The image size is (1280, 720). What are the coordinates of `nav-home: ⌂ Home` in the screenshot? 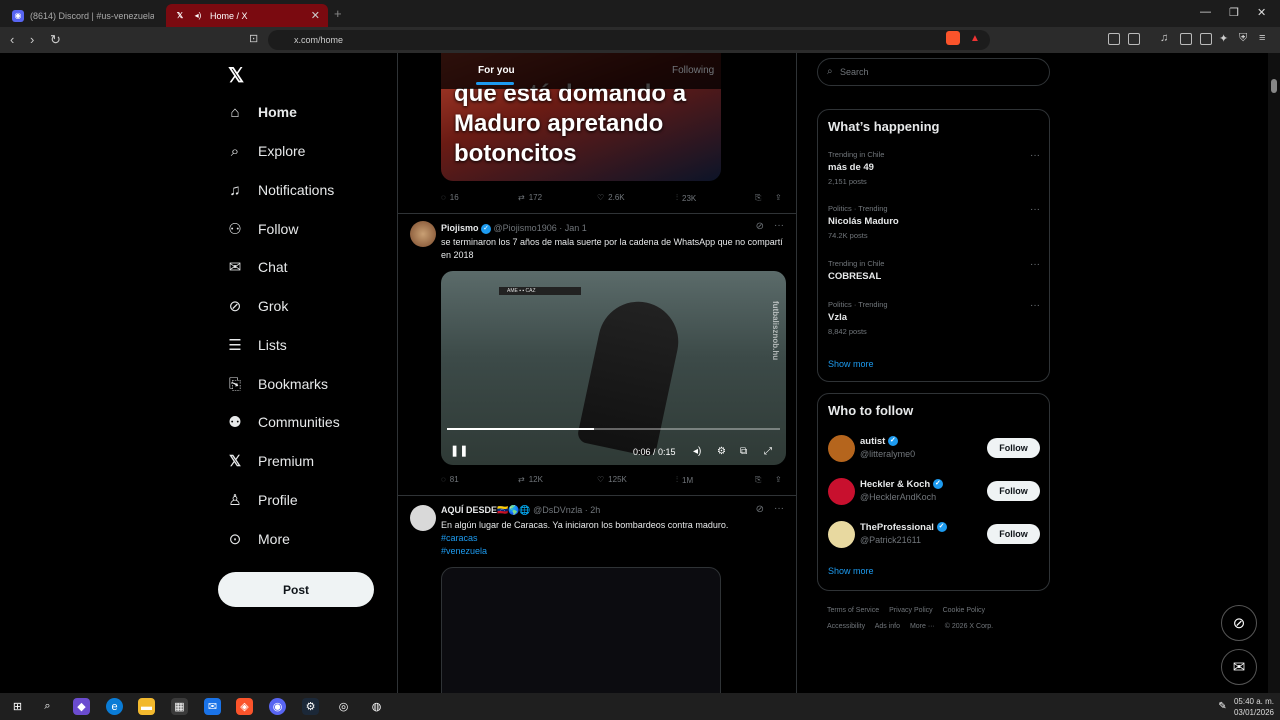 It's located at (261, 112).